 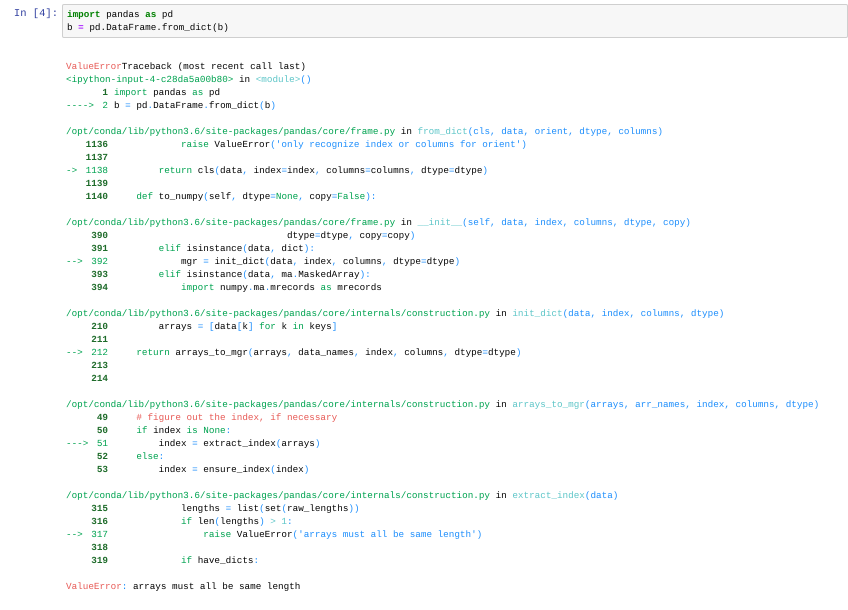 What do you see at coordinates (80, 105) in the screenshot?
I see `current-line-arrow: ---->` at bounding box center [80, 105].